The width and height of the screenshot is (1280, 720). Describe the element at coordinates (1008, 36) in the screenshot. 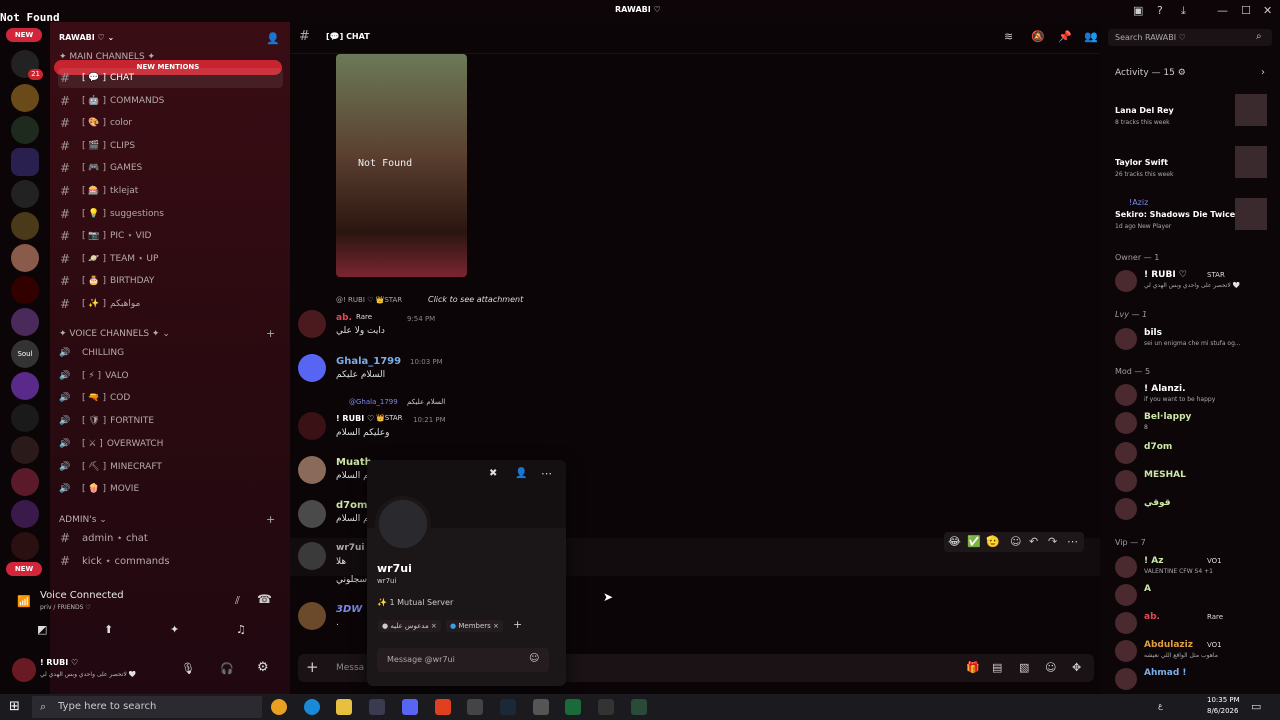

I see `threads-icon: ≋` at that location.